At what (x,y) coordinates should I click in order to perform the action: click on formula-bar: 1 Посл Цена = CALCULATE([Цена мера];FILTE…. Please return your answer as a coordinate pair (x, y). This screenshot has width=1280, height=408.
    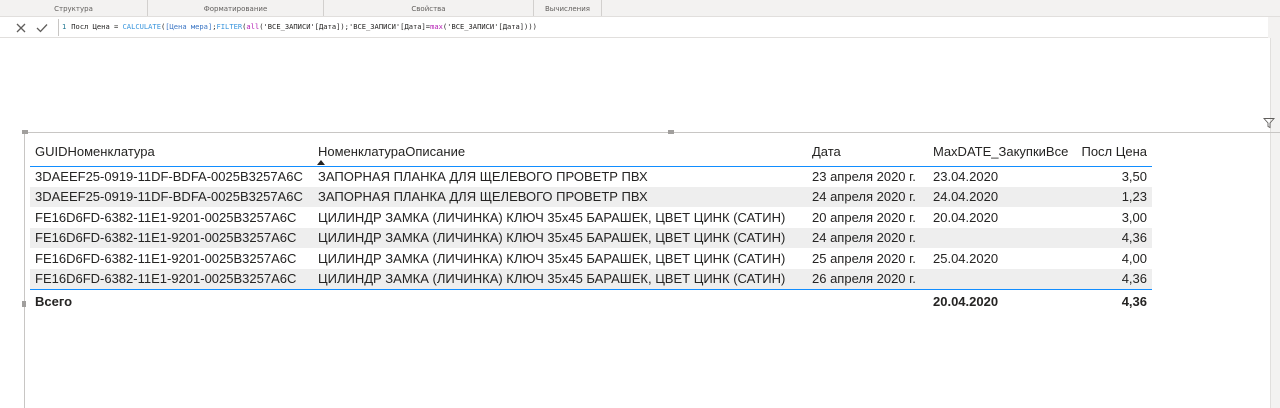
    Looking at the image, I should click on (640, 27).